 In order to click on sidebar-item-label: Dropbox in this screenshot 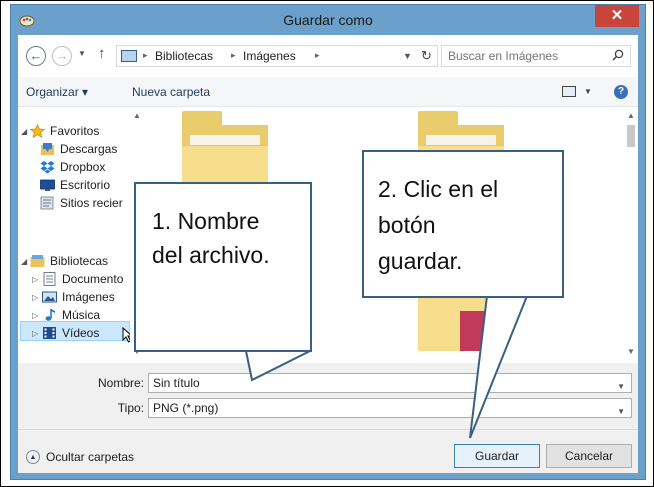, I will do `click(83, 167)`.